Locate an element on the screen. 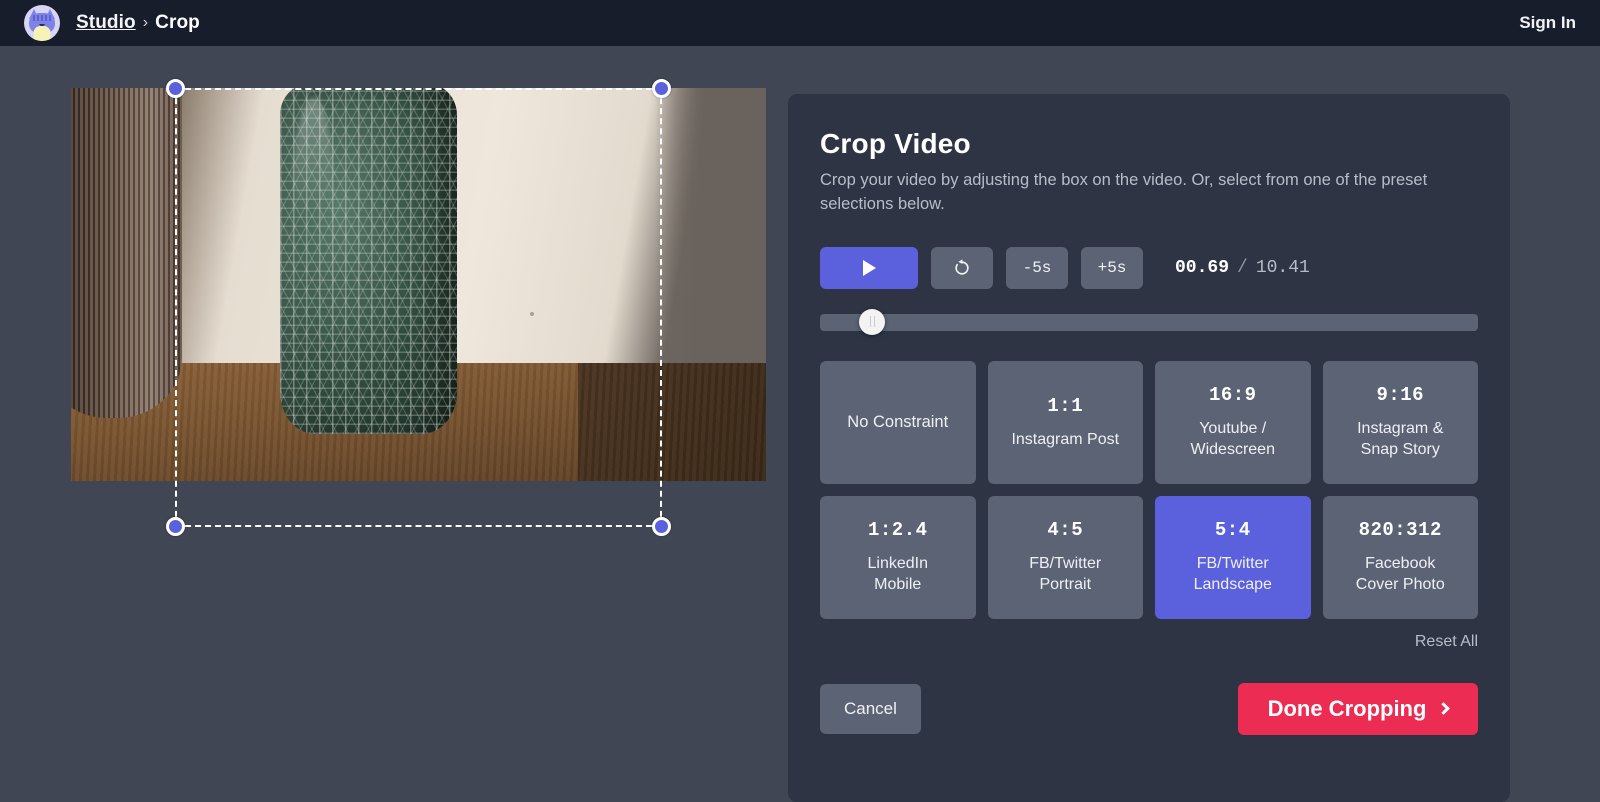 This screenshot has width=1600, height=802. preset-820-312: 820:312 Facebook Cover Photo is located at coordinates (1400, 557).